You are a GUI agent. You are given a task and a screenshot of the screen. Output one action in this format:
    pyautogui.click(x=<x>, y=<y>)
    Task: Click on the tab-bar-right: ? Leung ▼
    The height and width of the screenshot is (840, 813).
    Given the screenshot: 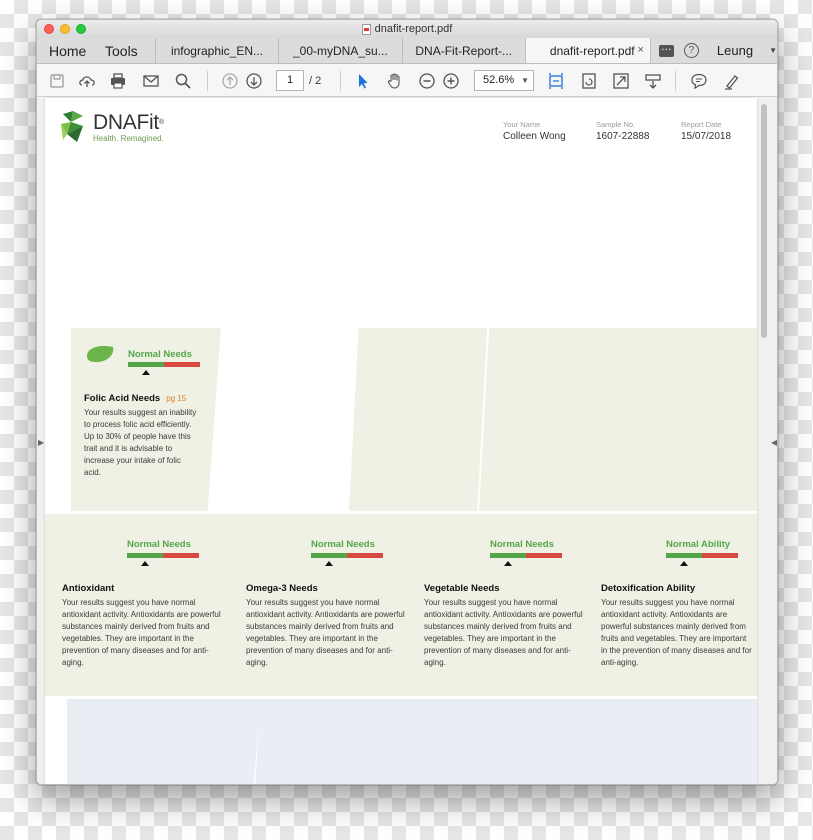 What is the action you would take?
    pyautogui.click(x=714, y=50)
    